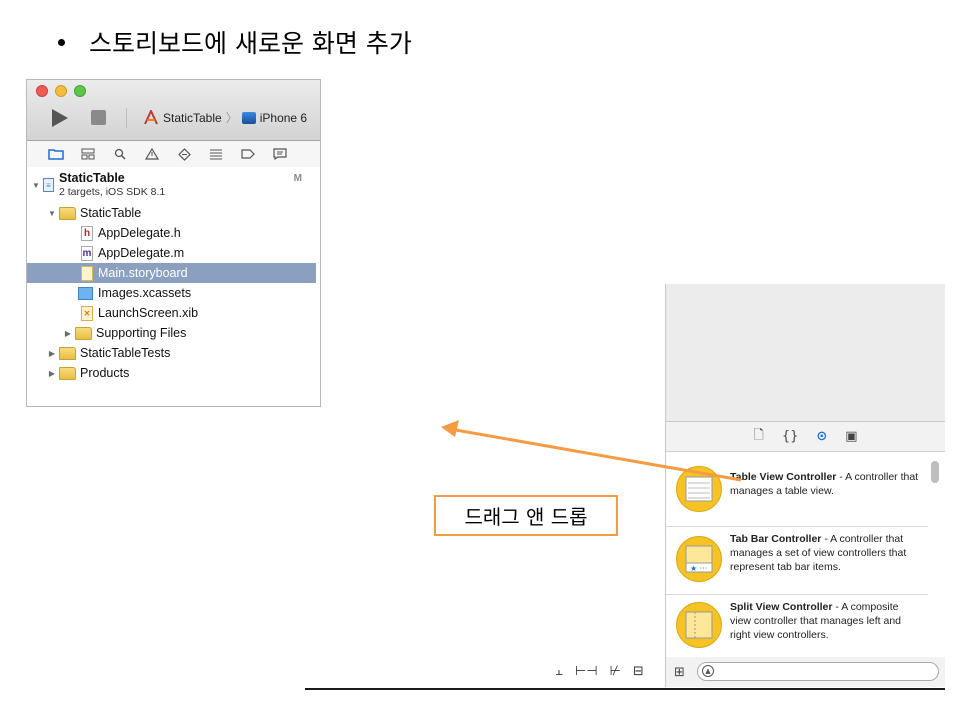 This screenshot has width=960, height=720. I want to click on device-name: iPhone 6, so click(283, 117).